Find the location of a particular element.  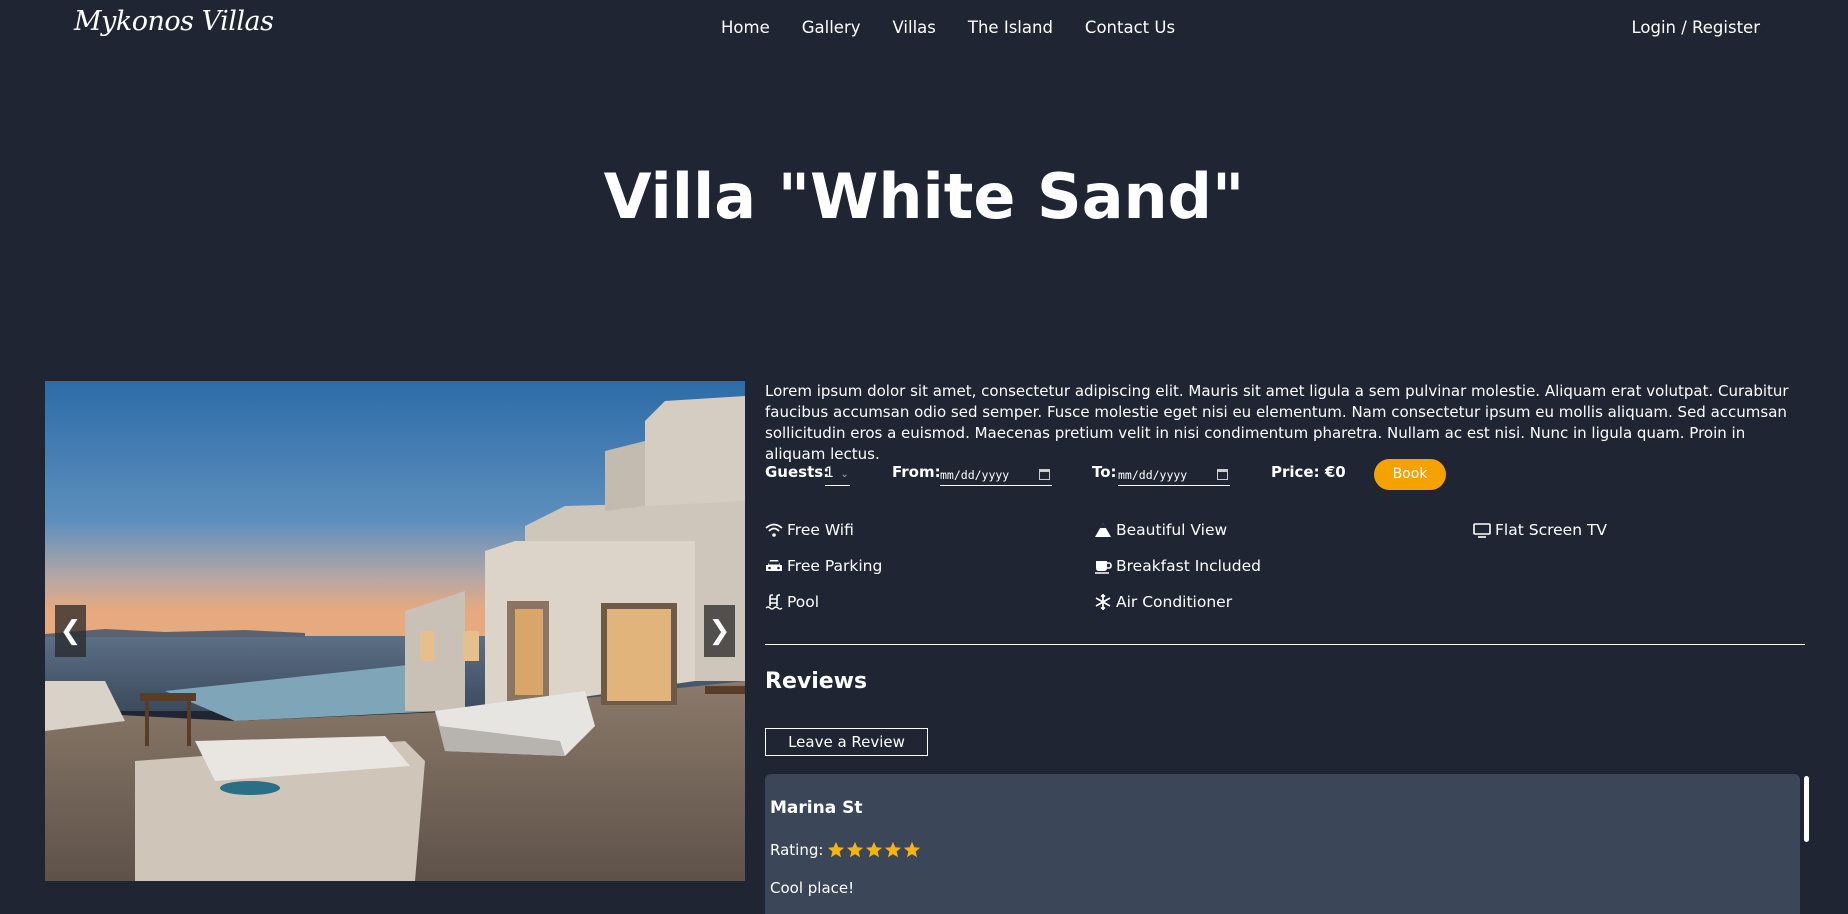

nav-home-link: Home is located at coordinates (745, 27).